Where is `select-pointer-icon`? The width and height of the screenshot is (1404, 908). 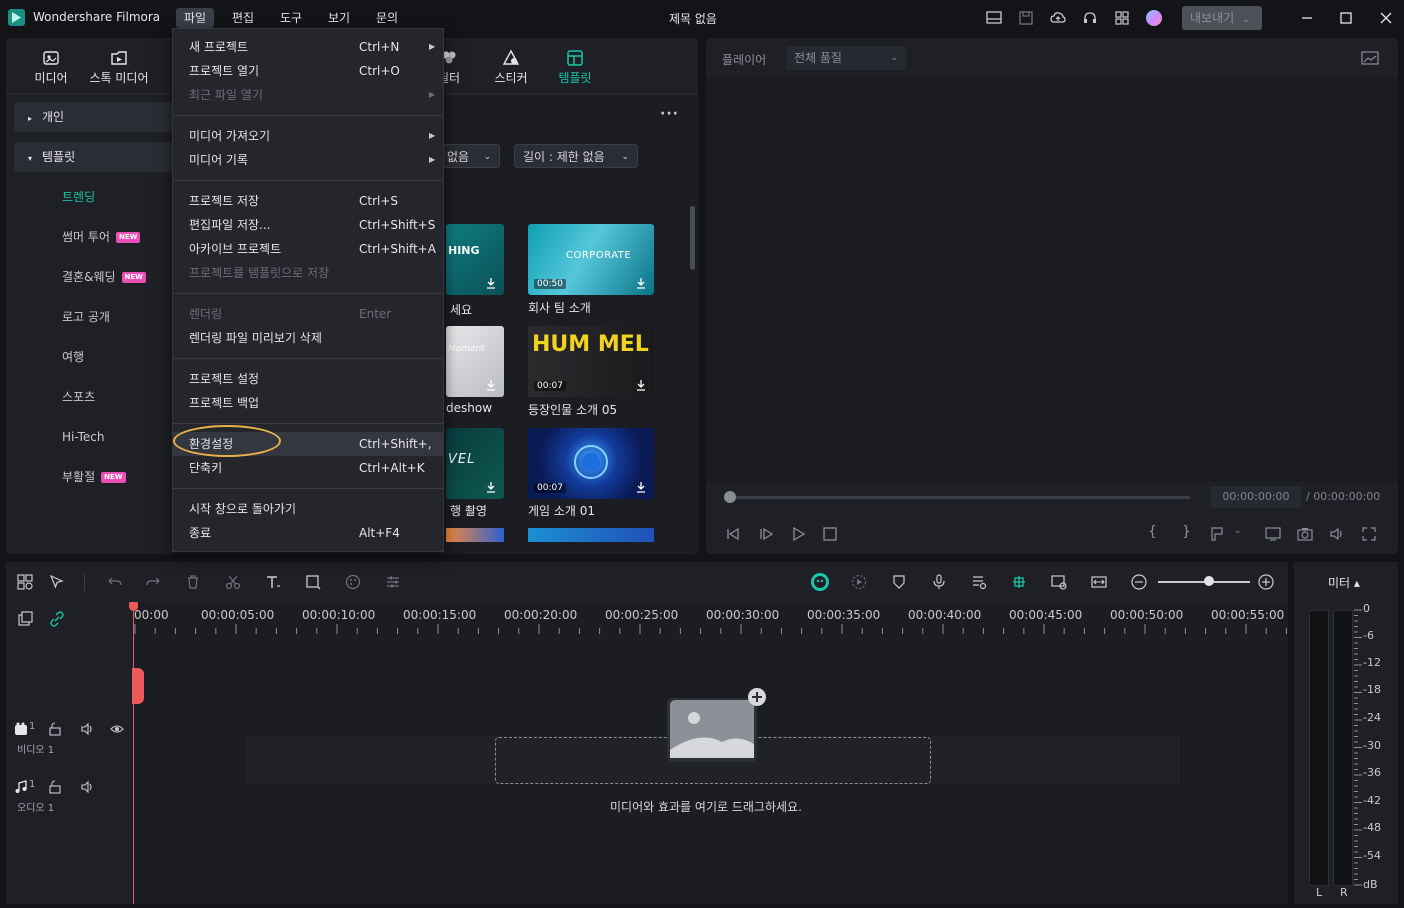
select-pointer-icon is located at coordinates (57, 582).